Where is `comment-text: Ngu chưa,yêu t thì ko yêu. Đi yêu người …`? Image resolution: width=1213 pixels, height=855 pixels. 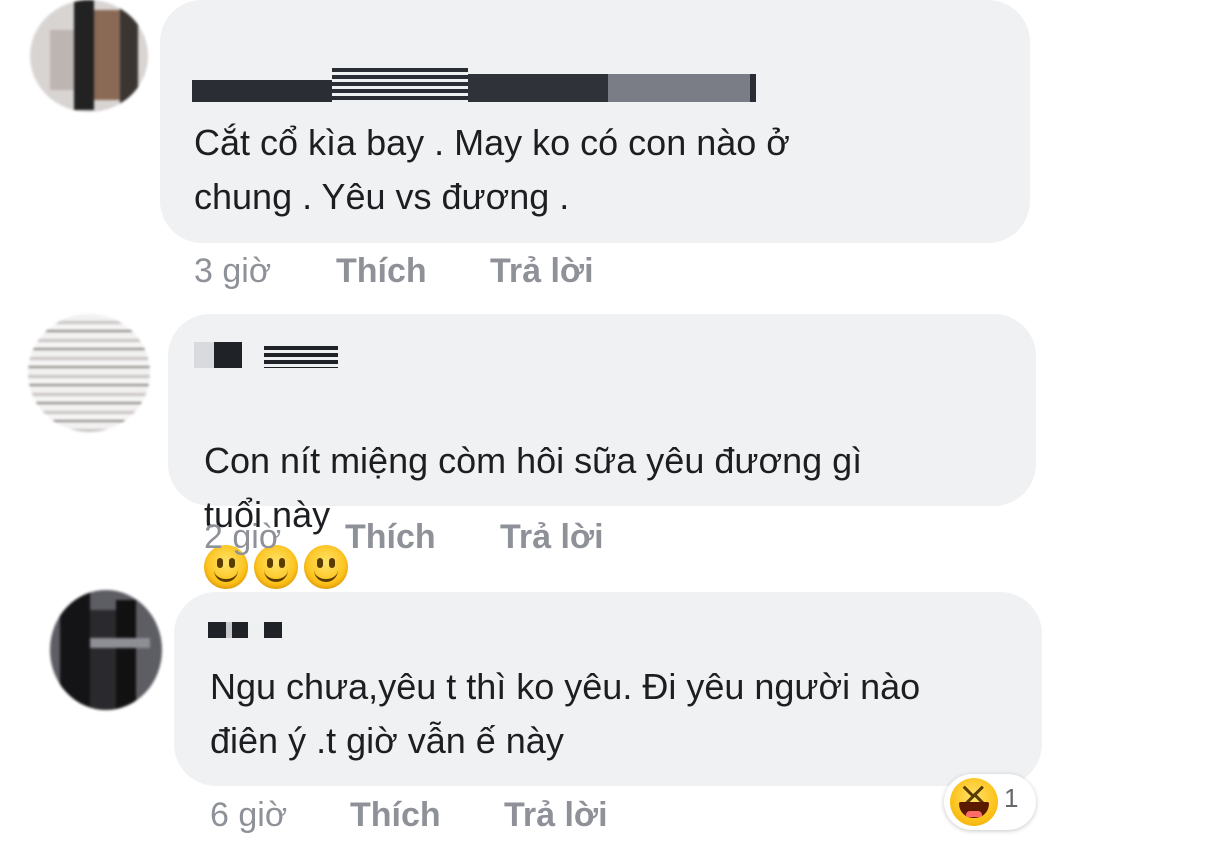 comment-text: Ngu chưa,yêu t thì ko yêu. Đi yêu người … is located at coordinates (565, 713).